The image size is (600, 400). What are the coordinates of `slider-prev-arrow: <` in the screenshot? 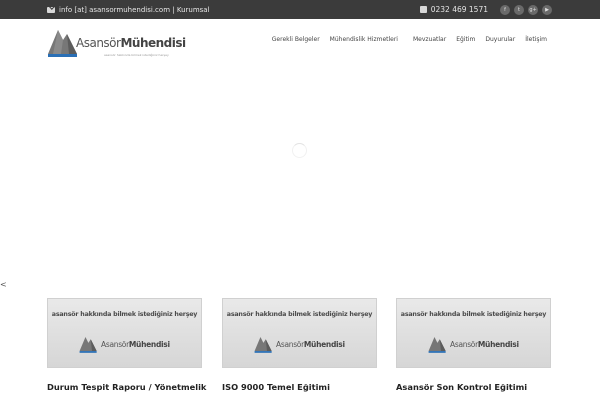 It's located at (3, 284).